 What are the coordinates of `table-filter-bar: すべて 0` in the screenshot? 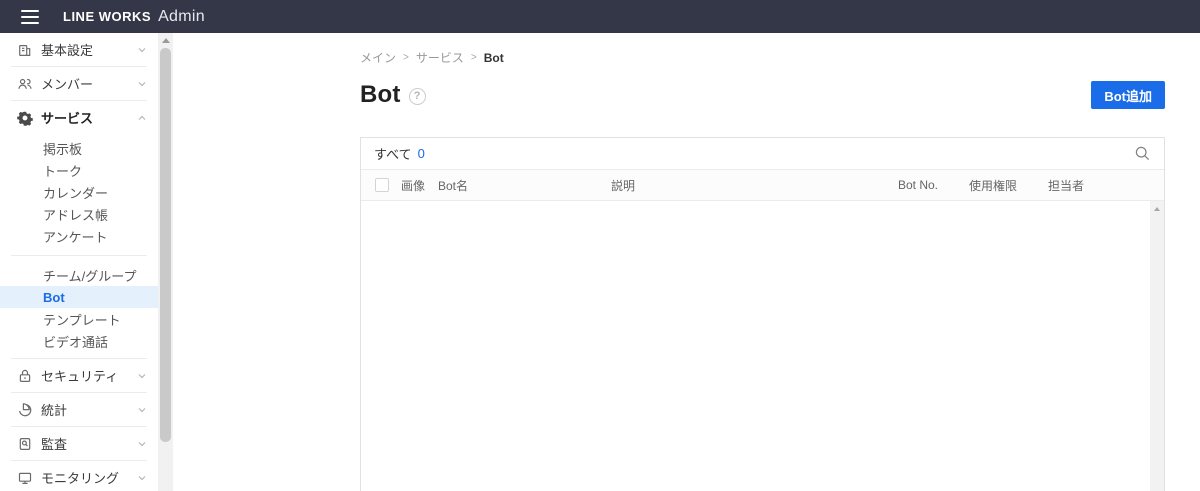 It's located at (762, 154).